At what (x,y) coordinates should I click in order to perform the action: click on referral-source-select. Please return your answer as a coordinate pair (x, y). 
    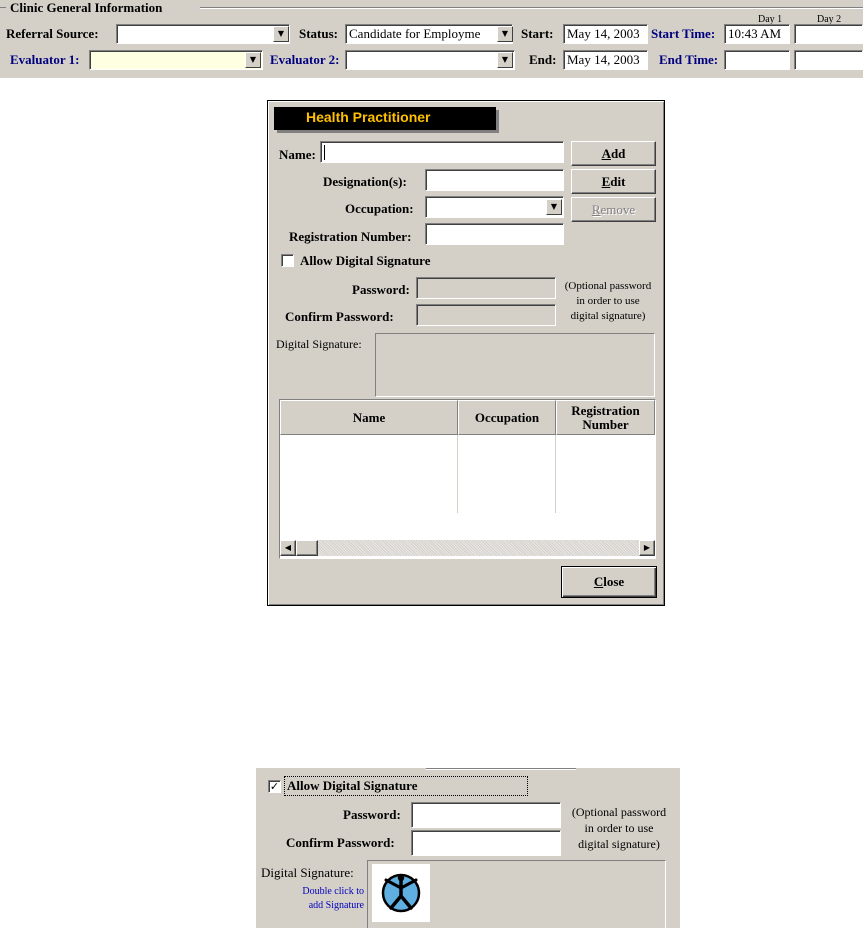
    Looking at the image, I should click on (203, 34).